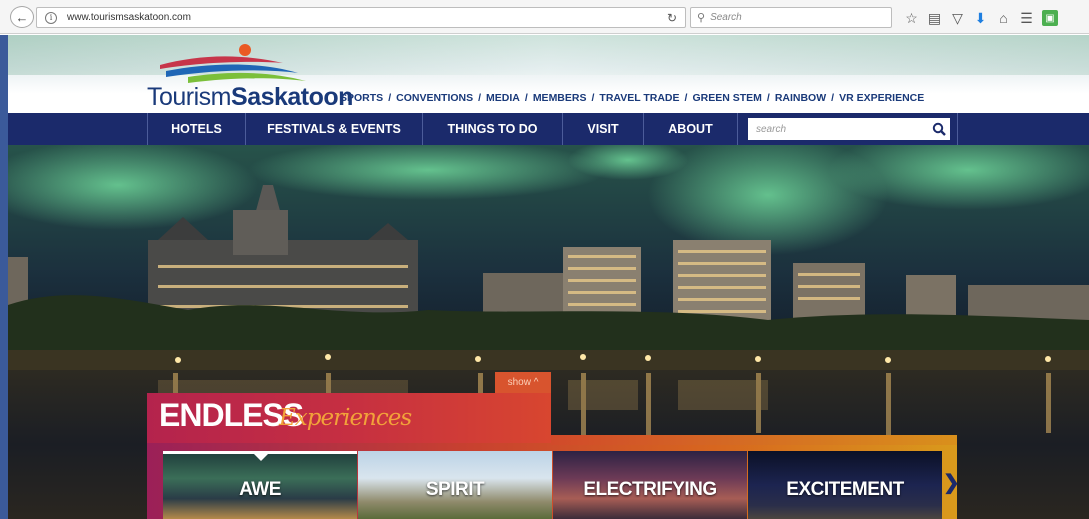 This screenshot has width=1089, height=519. What do you see at coordinates (260, 489) in the screenshot?
I see `tile-label: AWE` at bounding box center [260, 489].